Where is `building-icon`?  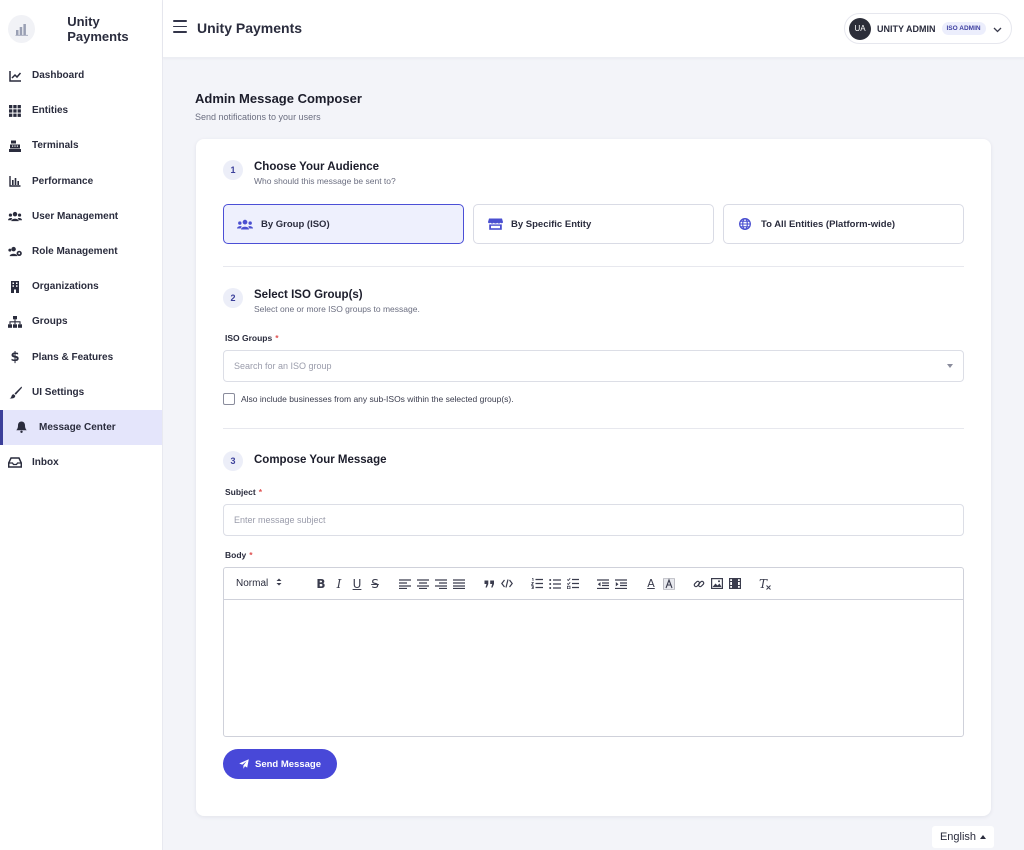 building-icon is located at coordinates (15, 287).